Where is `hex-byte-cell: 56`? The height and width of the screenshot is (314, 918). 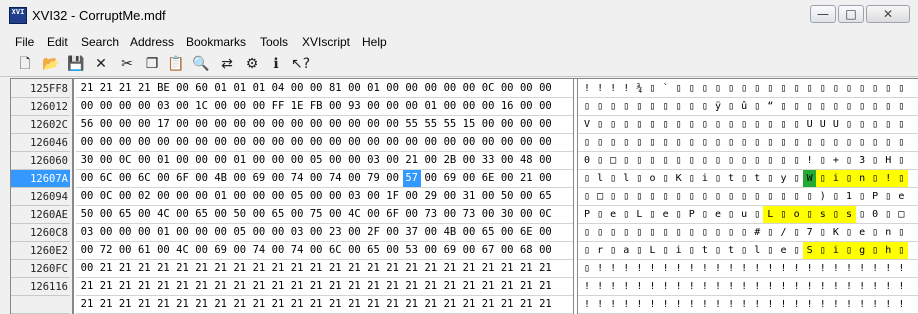
hex-byte-cell: 56 is located at coordinates (87, 124).